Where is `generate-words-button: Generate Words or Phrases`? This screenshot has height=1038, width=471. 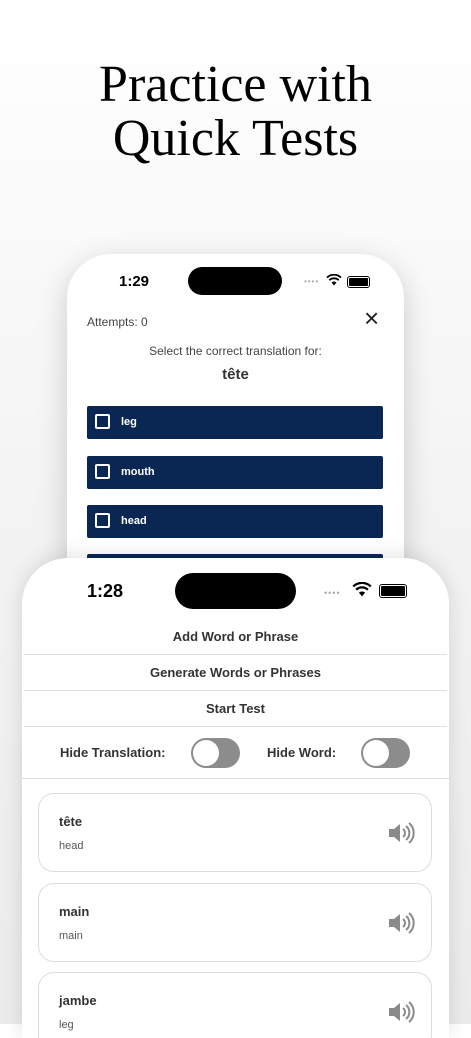 generate-words-button: Generate Words or Phrases is located at coordinates (235, 673).